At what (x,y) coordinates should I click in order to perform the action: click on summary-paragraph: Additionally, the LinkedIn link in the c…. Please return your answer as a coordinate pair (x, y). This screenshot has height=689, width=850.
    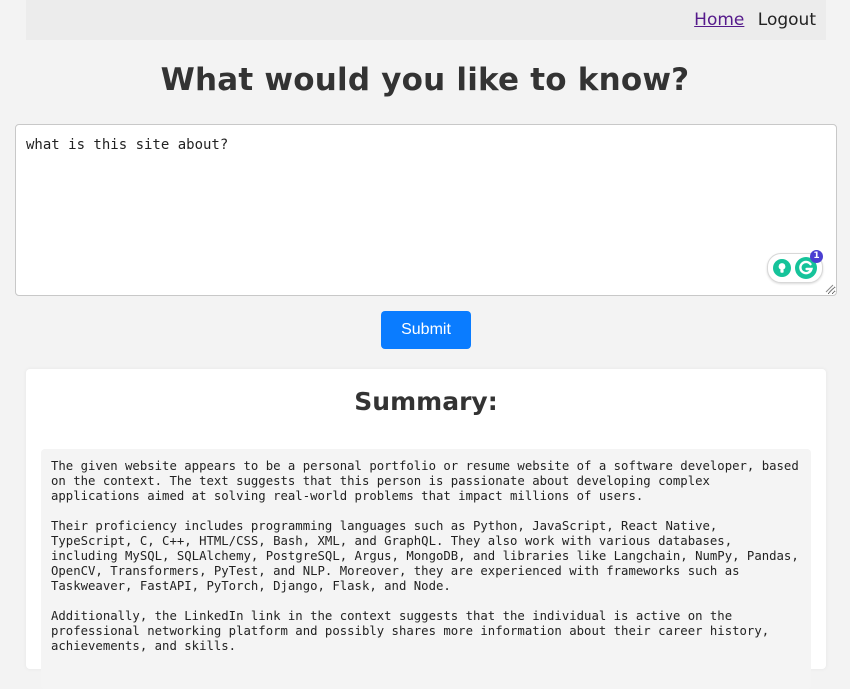
    Looking at the image, I should click on (410, 631).